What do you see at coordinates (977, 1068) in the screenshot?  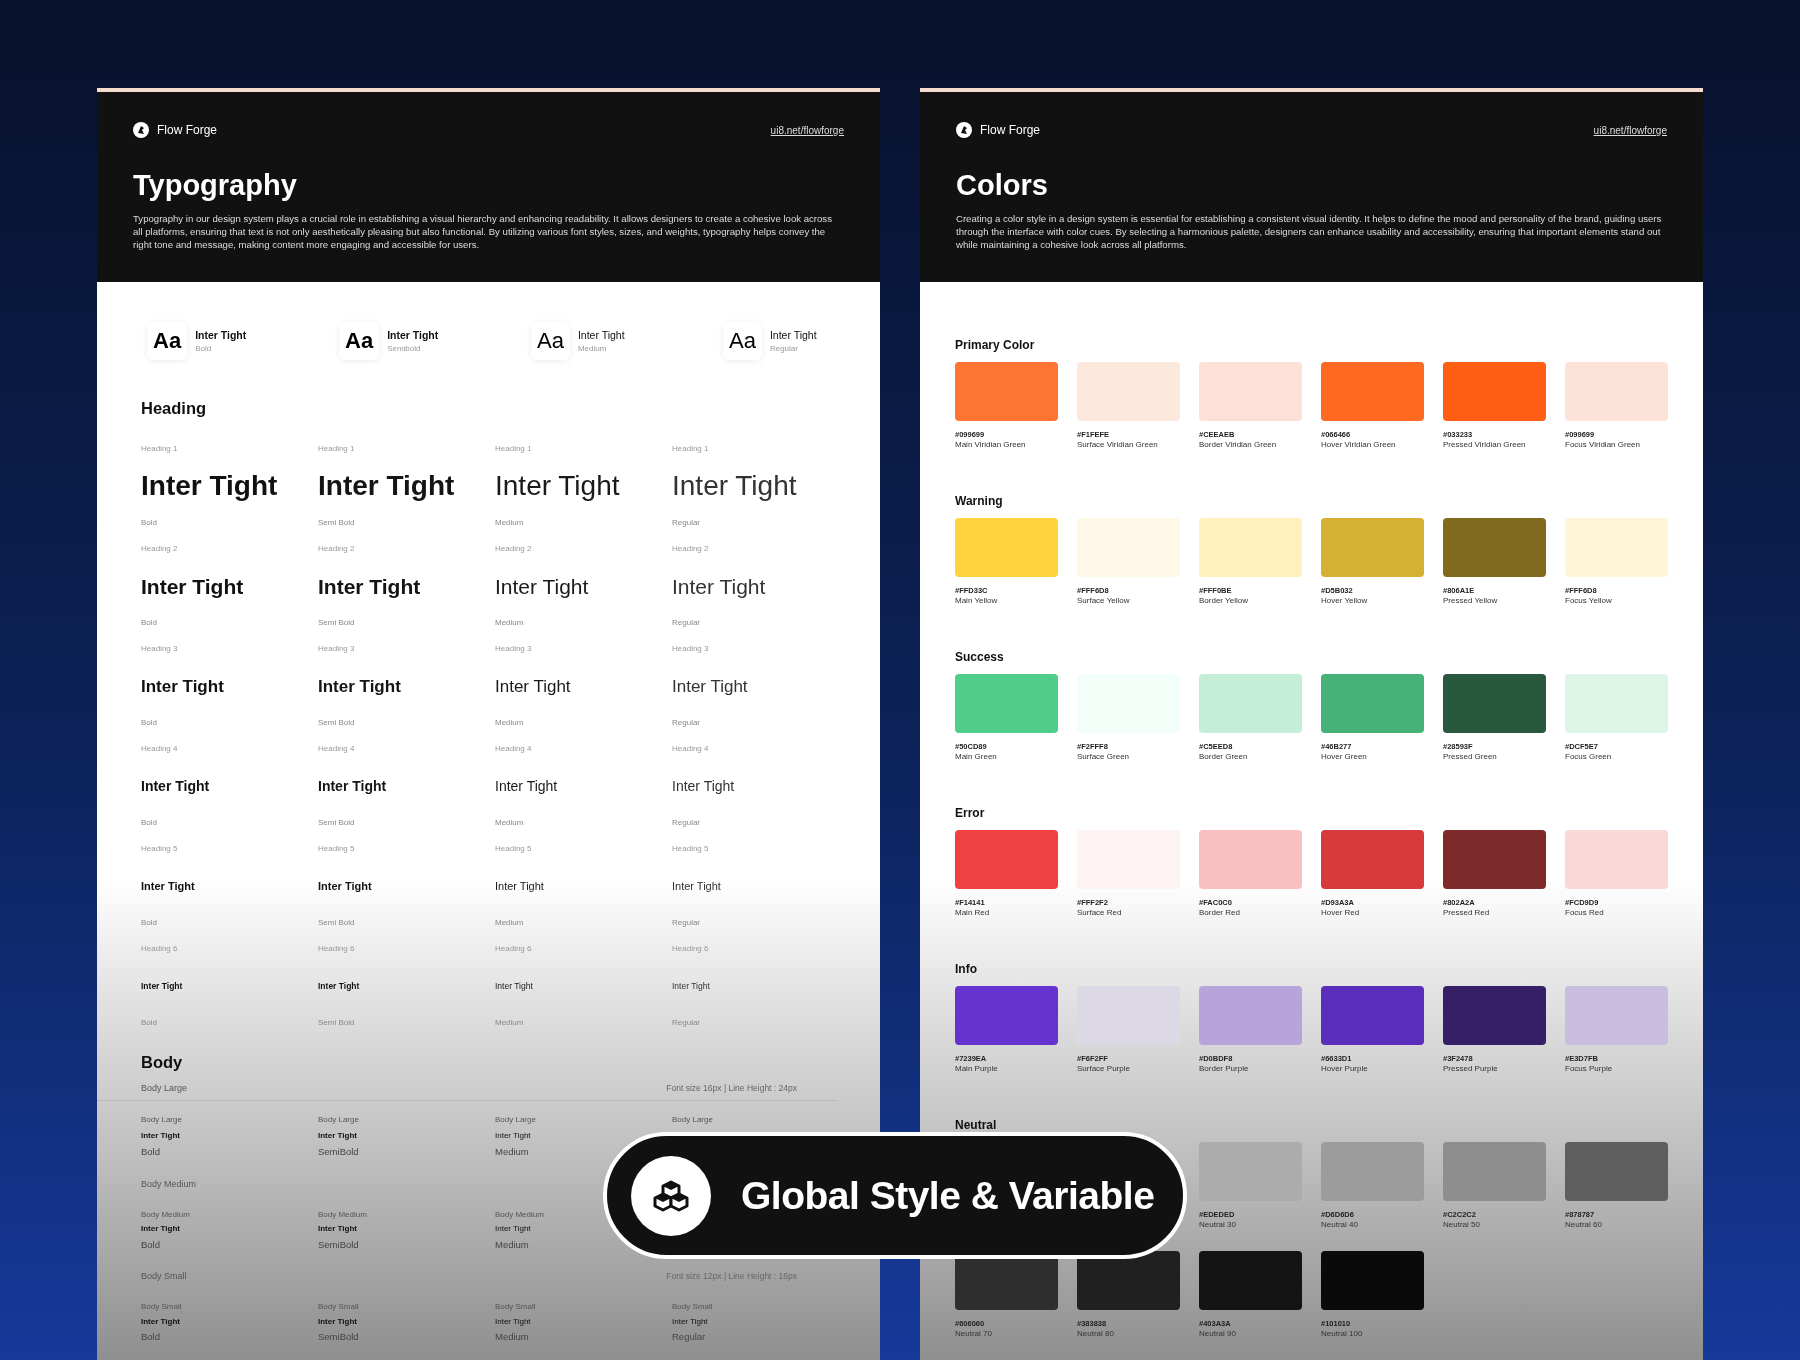 I see `color-name: Main Purple` at bounding box center [977, 1068].